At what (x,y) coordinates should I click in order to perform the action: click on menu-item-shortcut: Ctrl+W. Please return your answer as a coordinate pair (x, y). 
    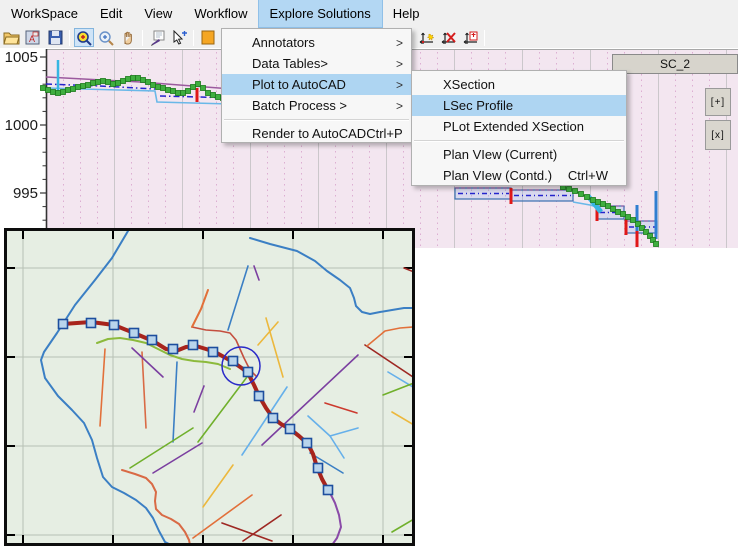
    Looking at the image, I should click on (587, 175).